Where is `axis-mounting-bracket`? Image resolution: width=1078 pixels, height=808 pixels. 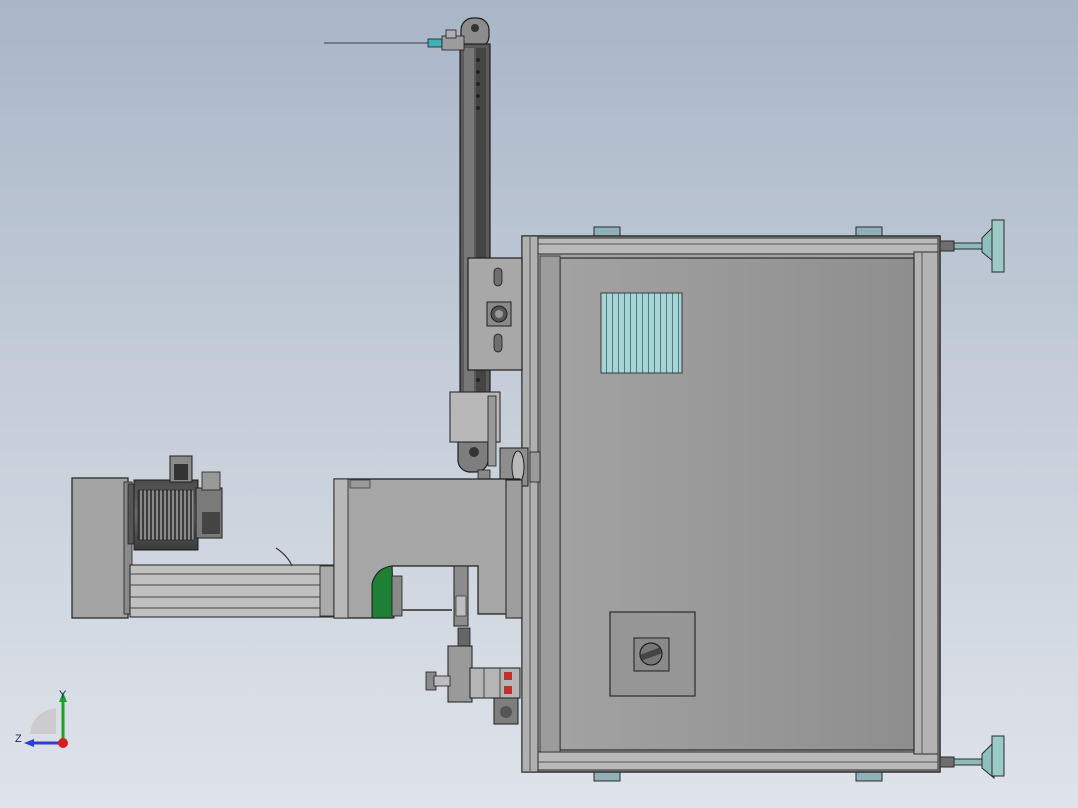
axis-mounting-bracket is located at coordinates (495, 314).